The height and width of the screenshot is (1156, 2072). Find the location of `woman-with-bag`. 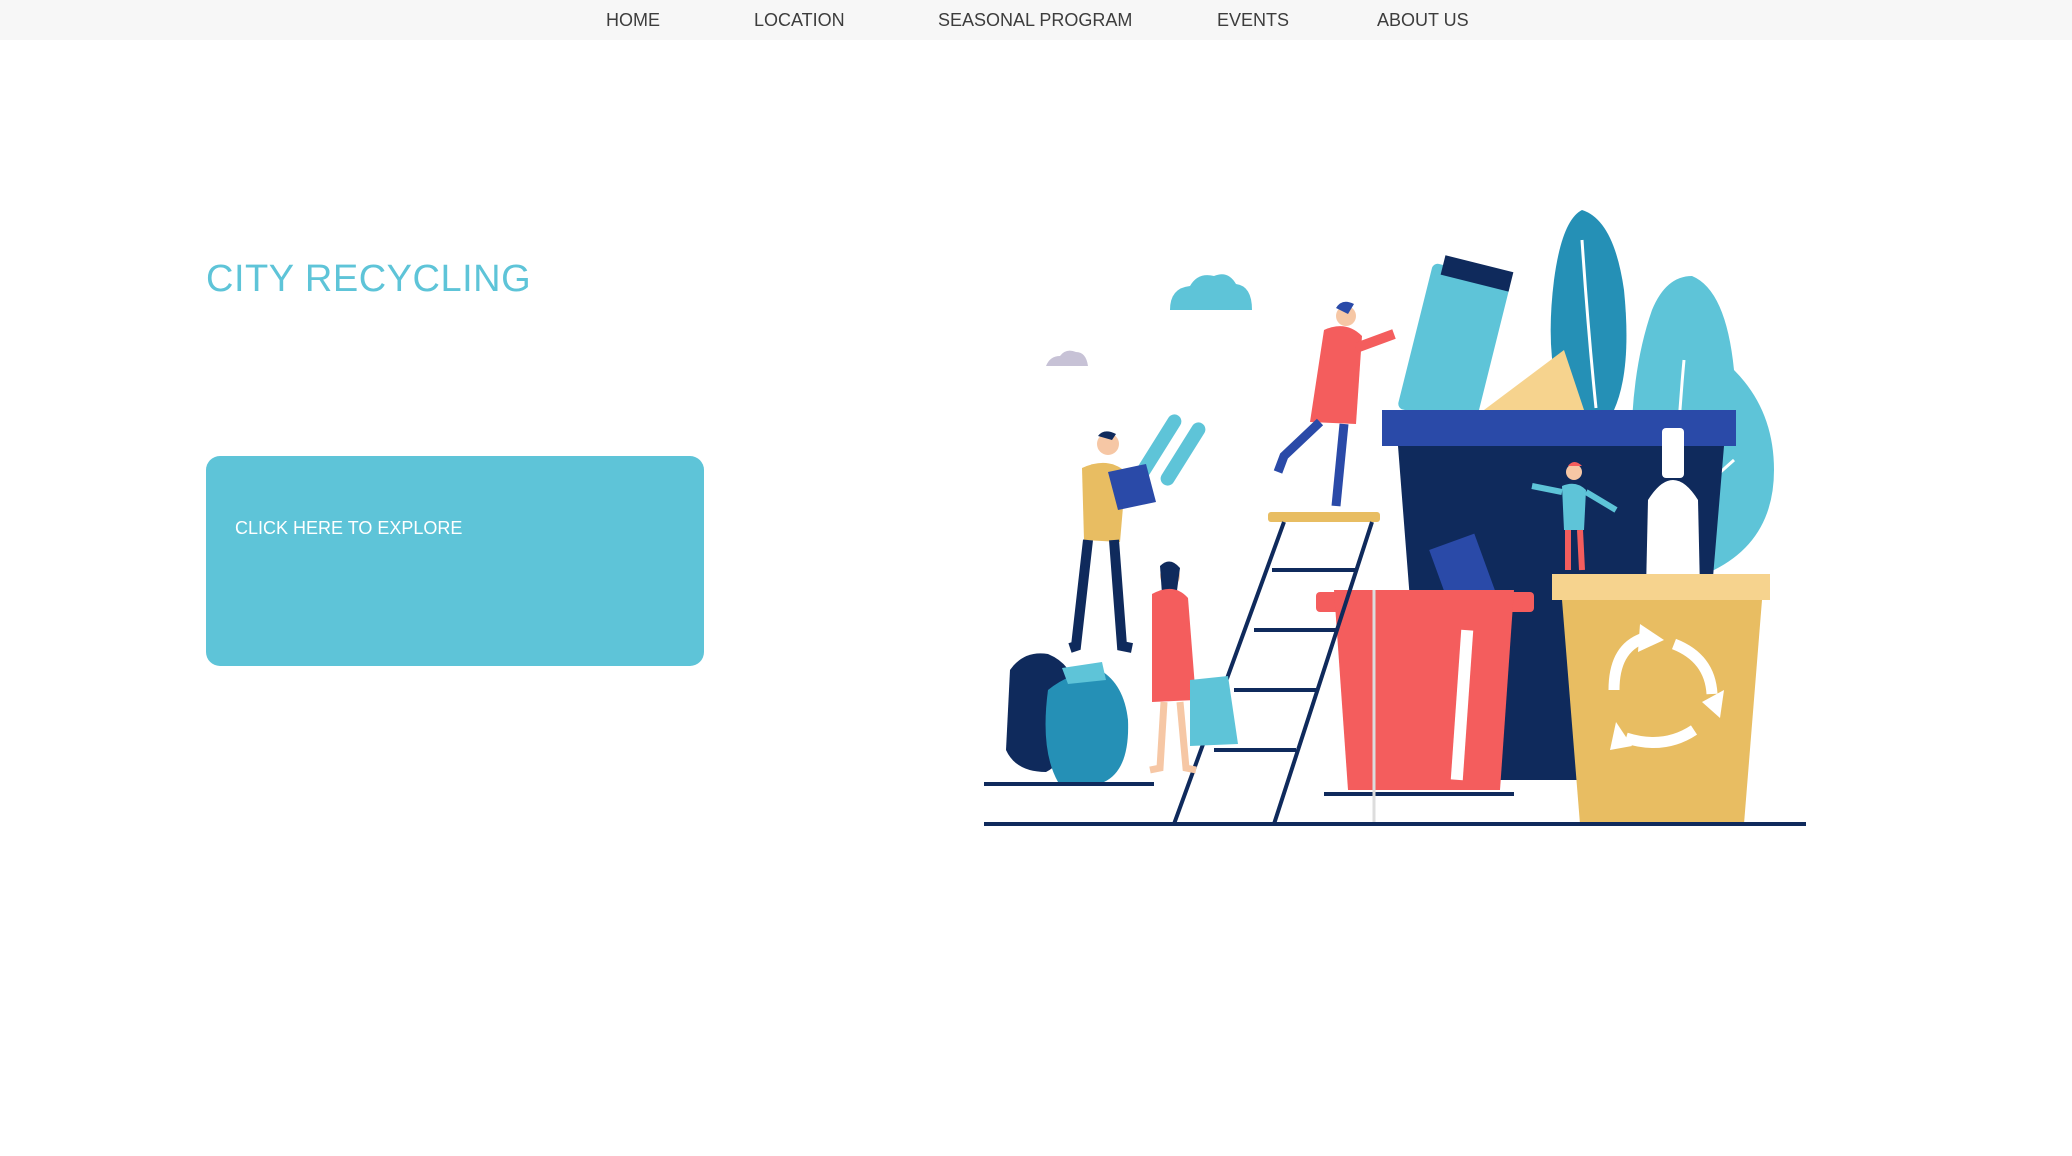

woman-with-bag is located at coordinates (1193, 667).